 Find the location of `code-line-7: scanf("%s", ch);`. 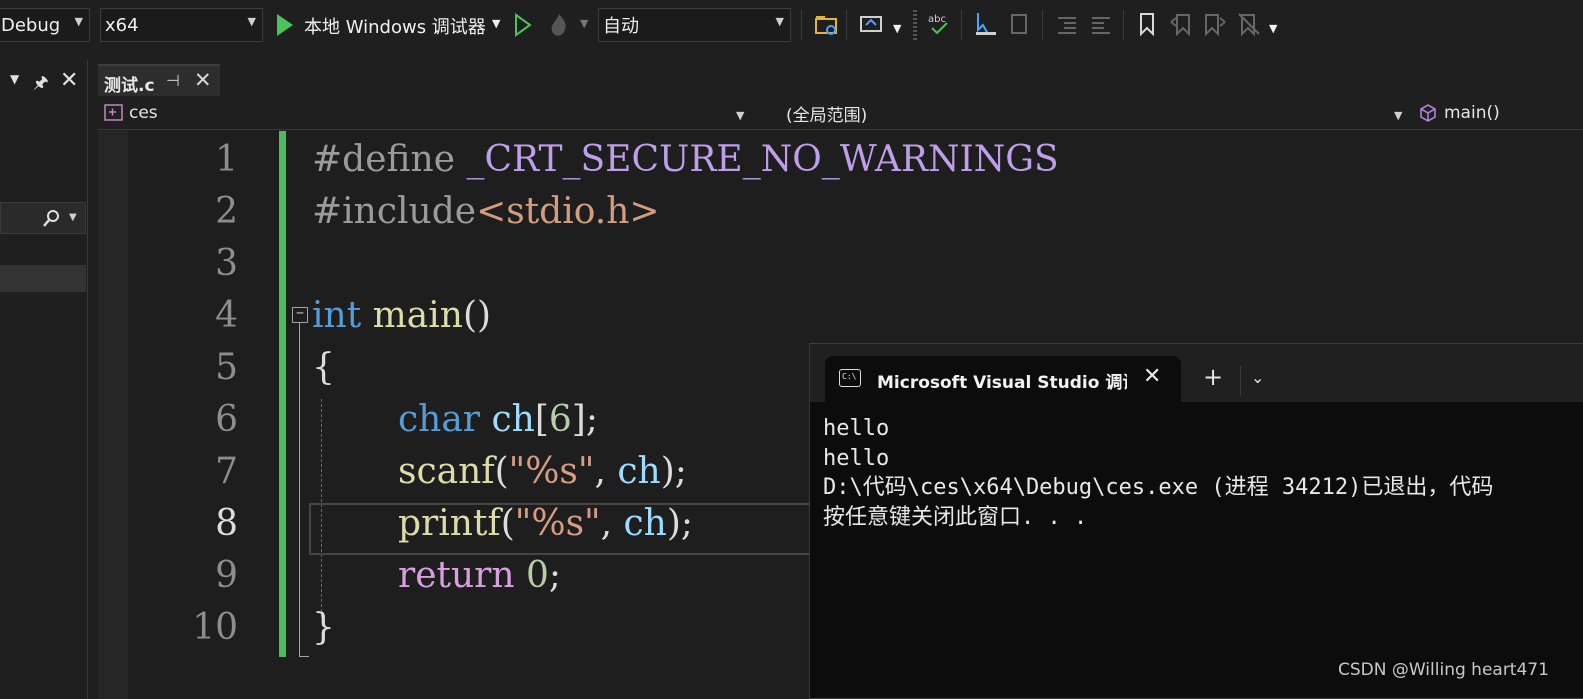

code-line-7: scanf("%s", ch); is located at coordinates (542, 472).